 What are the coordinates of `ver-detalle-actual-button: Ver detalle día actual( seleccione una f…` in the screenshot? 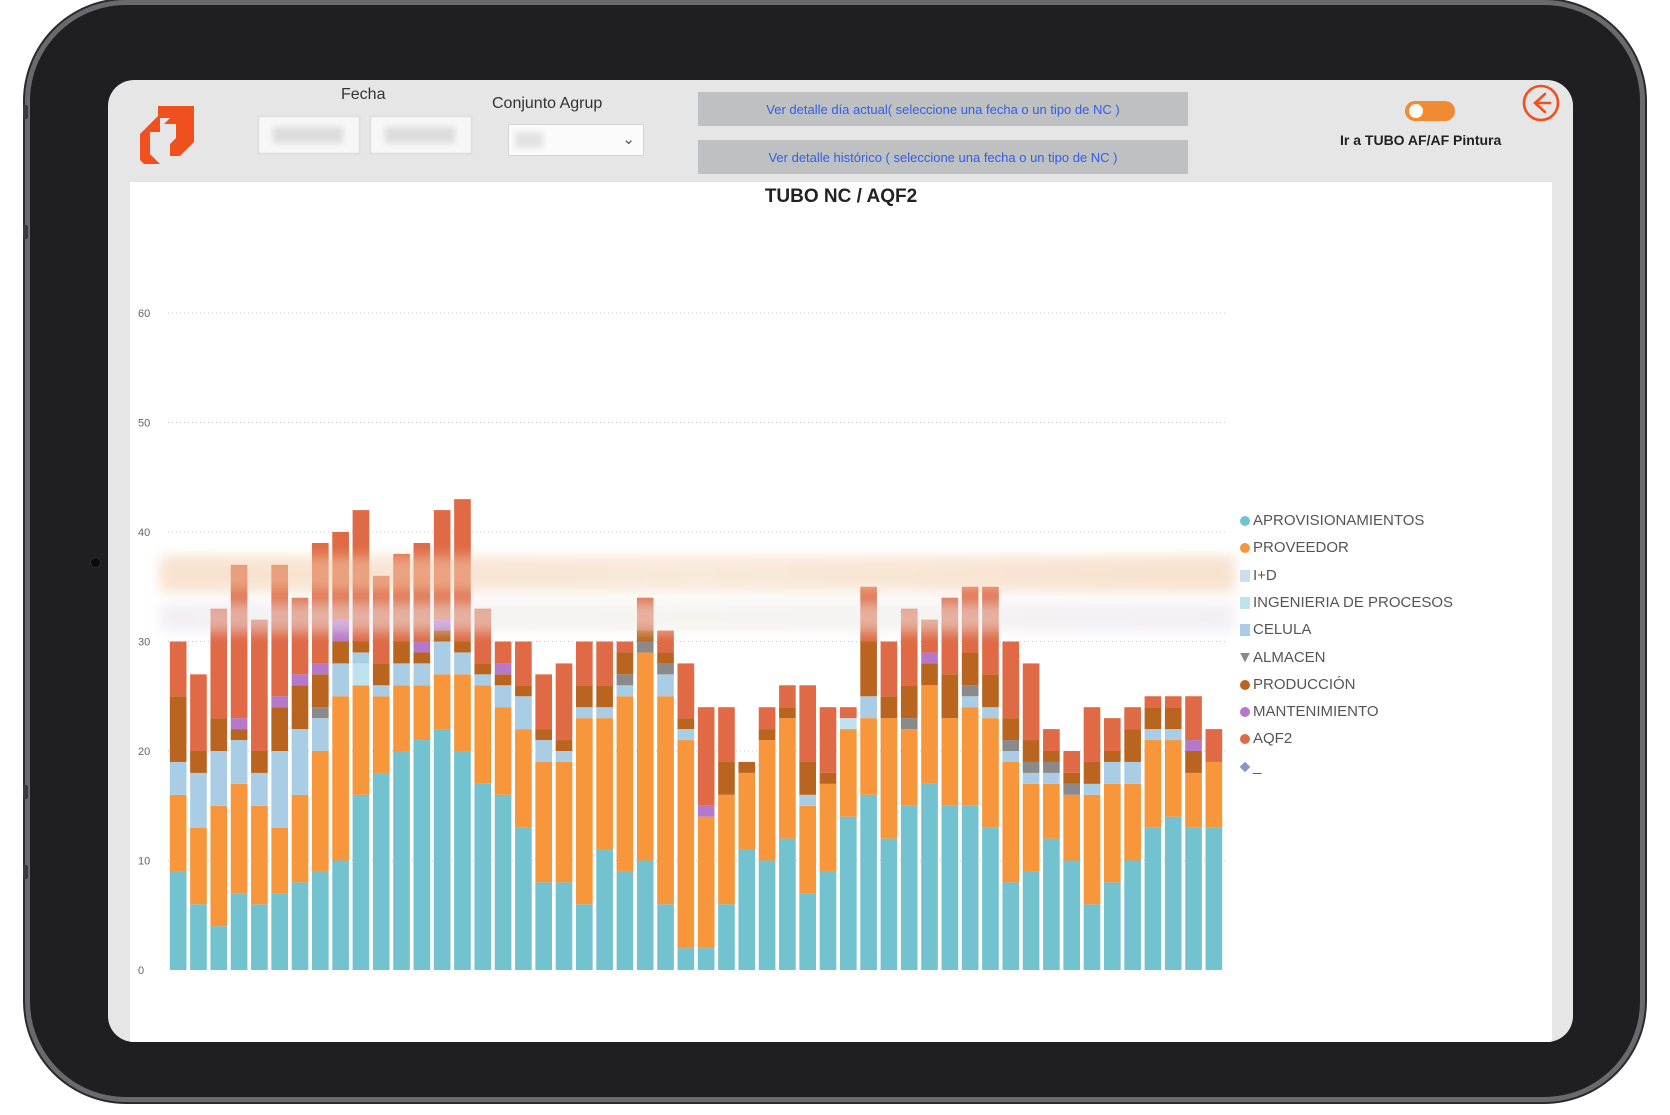 It's located at (943, 109).